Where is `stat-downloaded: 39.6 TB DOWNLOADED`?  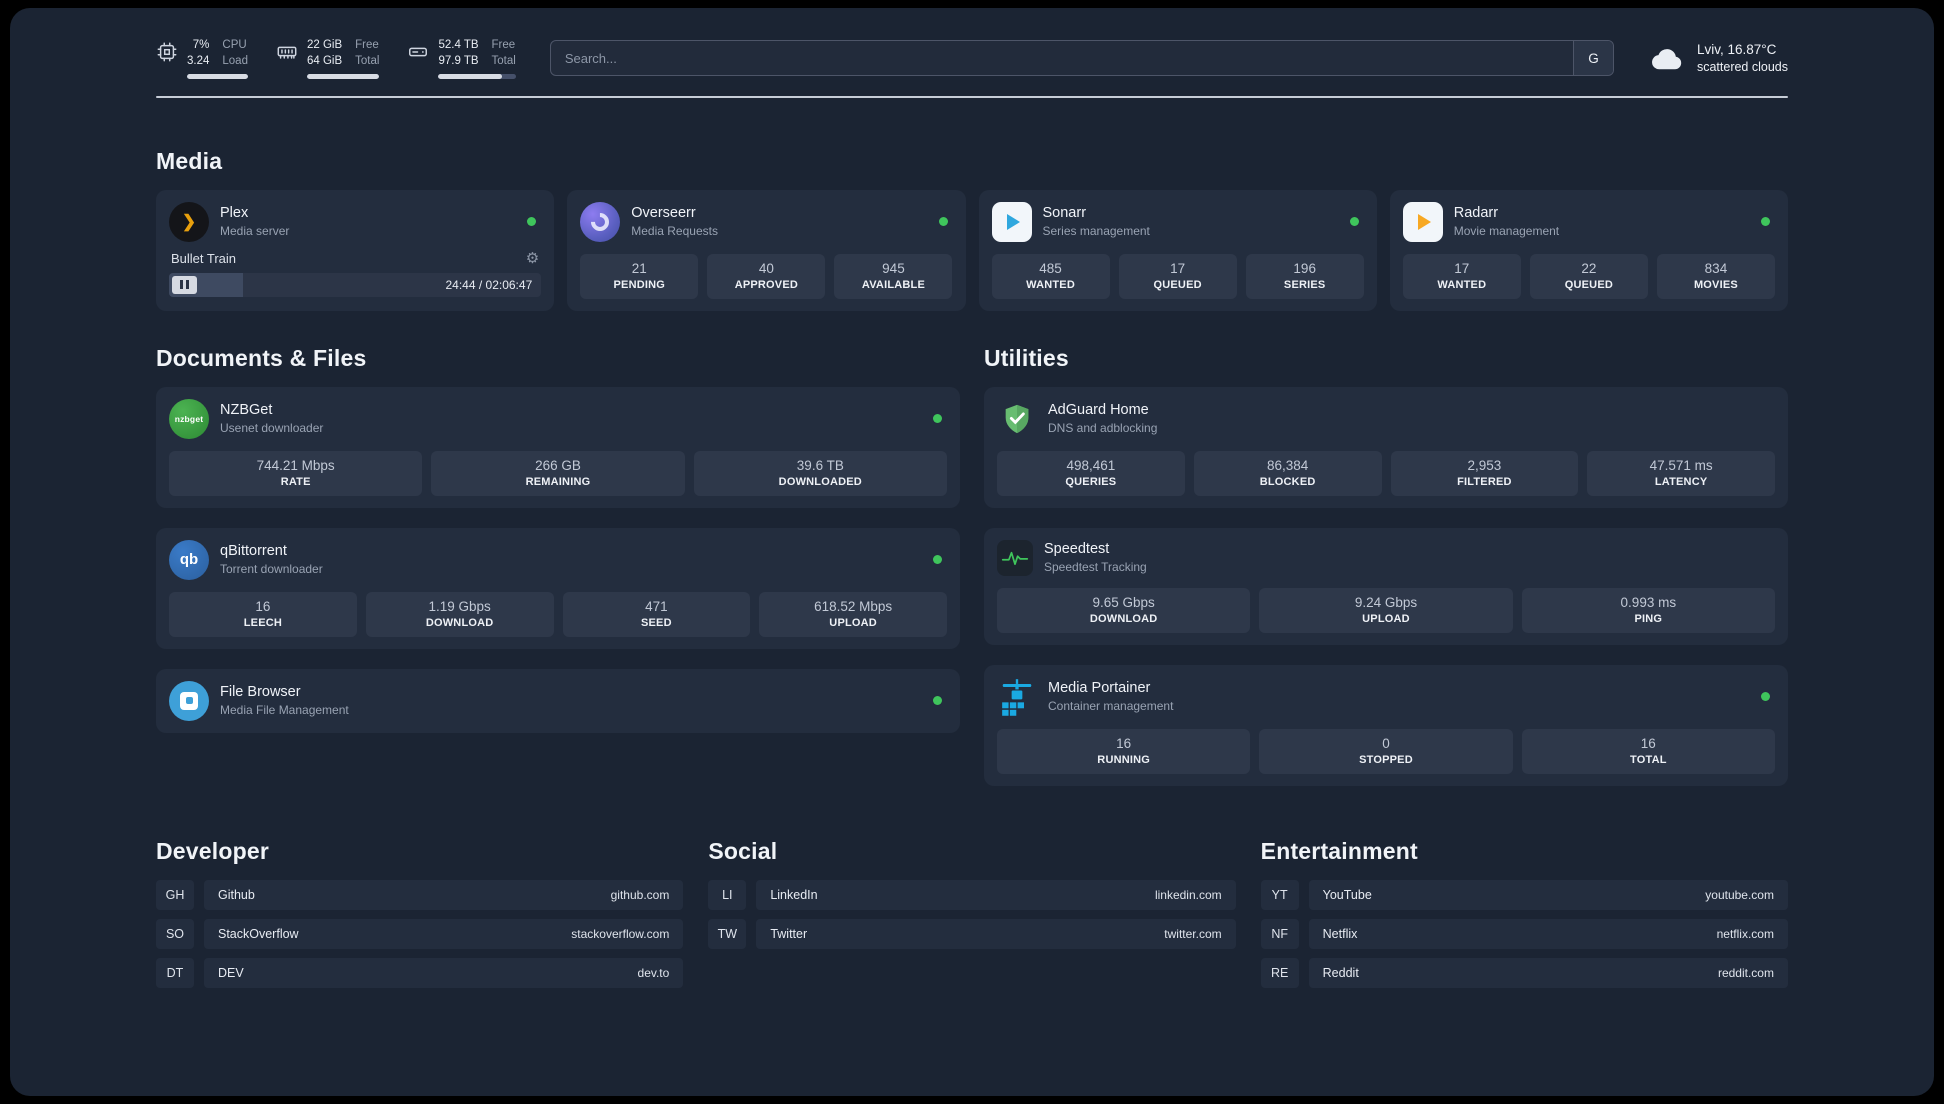 stat-downloaded: 39.6 TB DOWNLOADED is located at coordinates (820, 473).